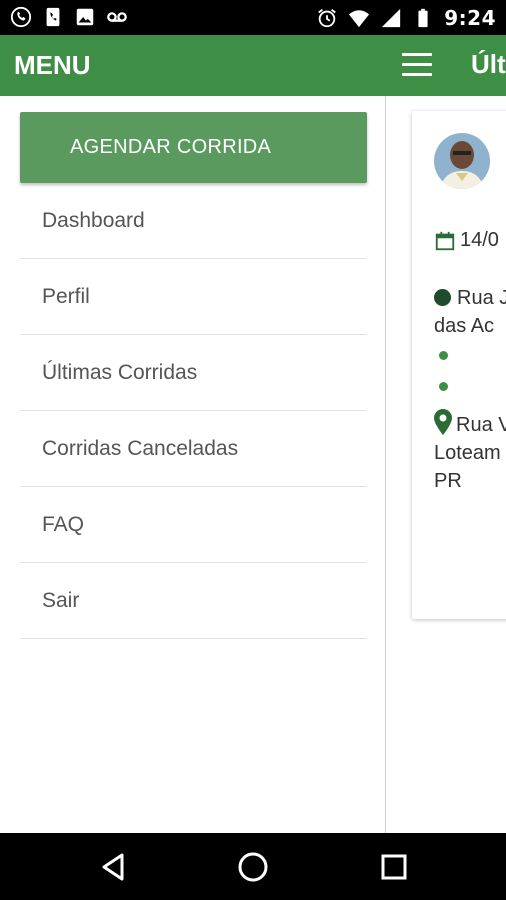 The width and height of the screenshot is (506, 900). What do you see at coordinates (462, 161) in the screenshot?
I see `avatar` at bounding box center [462, 161].